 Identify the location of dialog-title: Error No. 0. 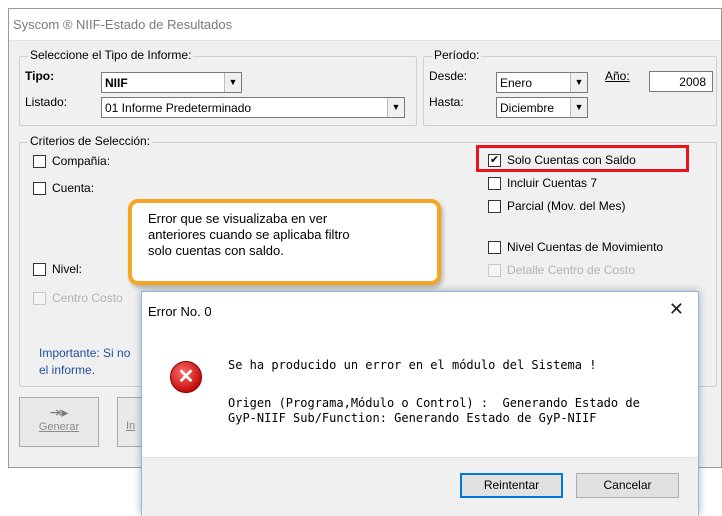
(180, 311).